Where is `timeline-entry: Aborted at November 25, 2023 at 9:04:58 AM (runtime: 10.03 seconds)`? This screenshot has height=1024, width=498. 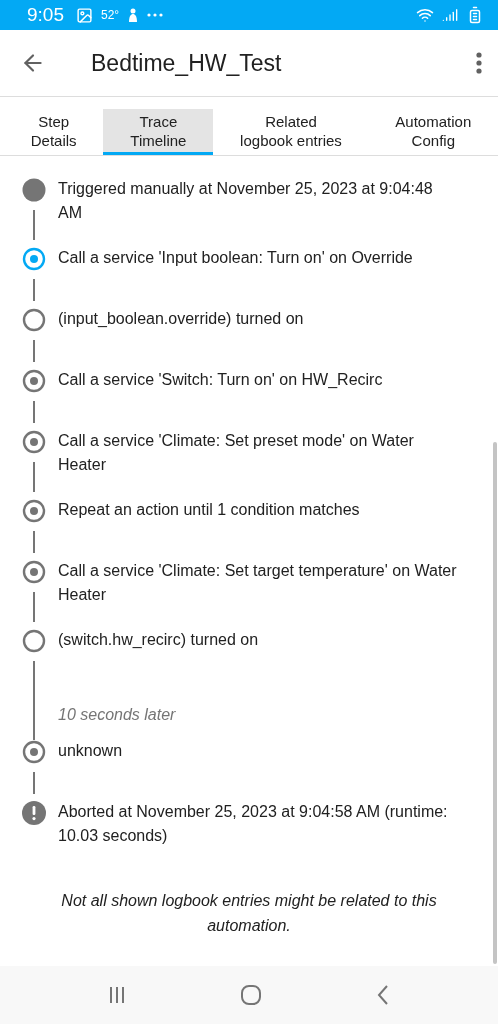
timeline-entry: Aborted at November 25, 2023 at 9:04:58 AM (runtime: 10.03 seconds) is located at coordinates (258, 835).